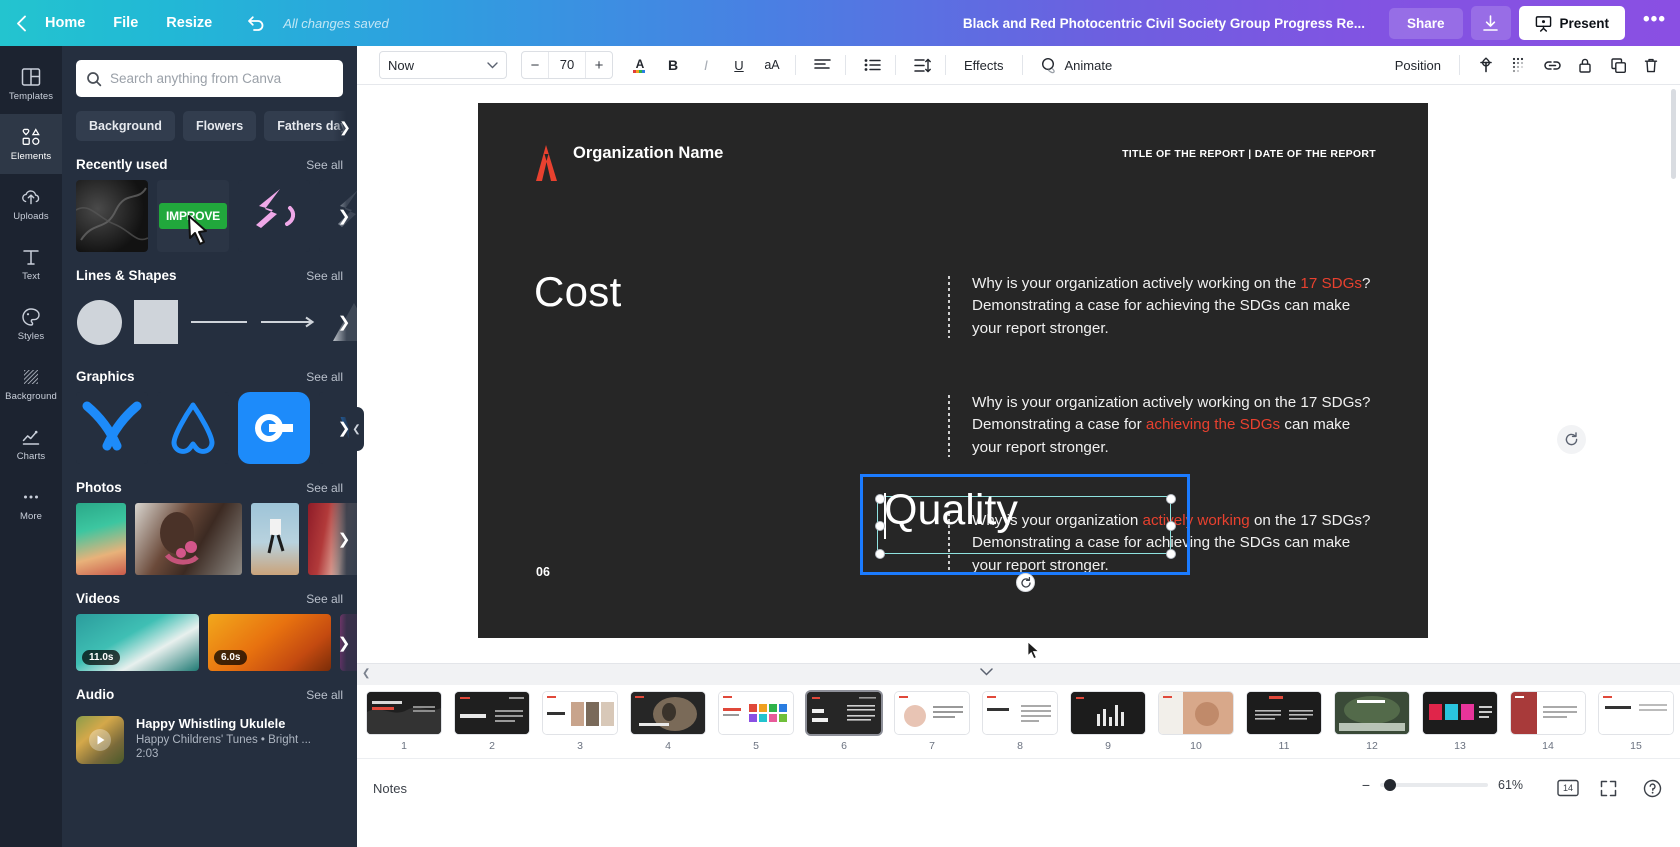 Image resolution: width=1680 pixels, height=847 pixels. I want to click on thumbnail-cell: 10, so click(1196, 721).